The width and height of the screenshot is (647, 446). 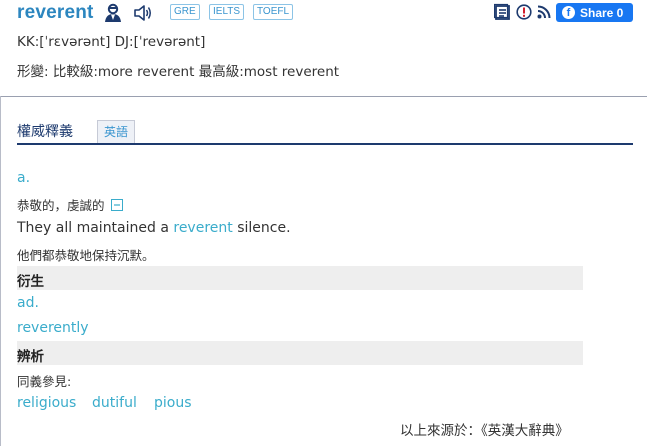 I want to click on definition-meaning-row: 恭敬的，虔誠的, so click(x=70, y=204).